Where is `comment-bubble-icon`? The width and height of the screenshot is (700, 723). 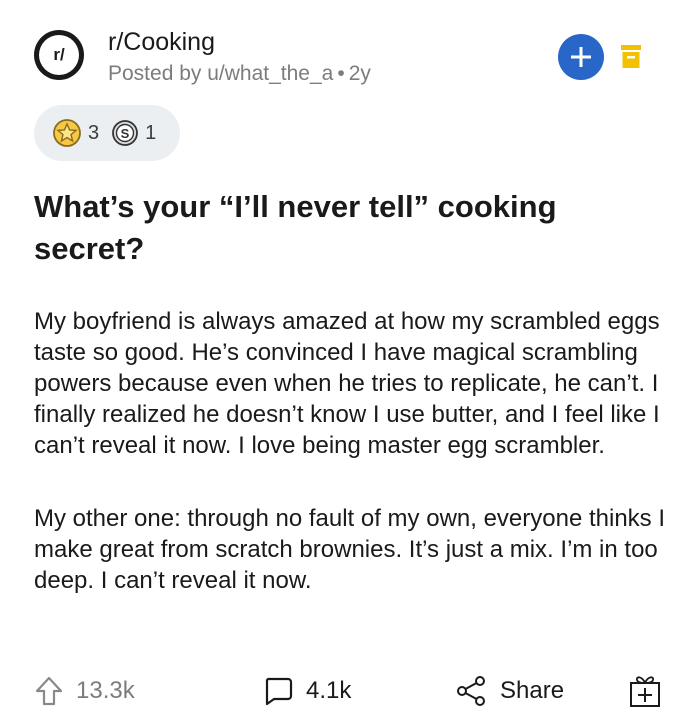
comment-bubble-icon is located at coordinates (279, 691).